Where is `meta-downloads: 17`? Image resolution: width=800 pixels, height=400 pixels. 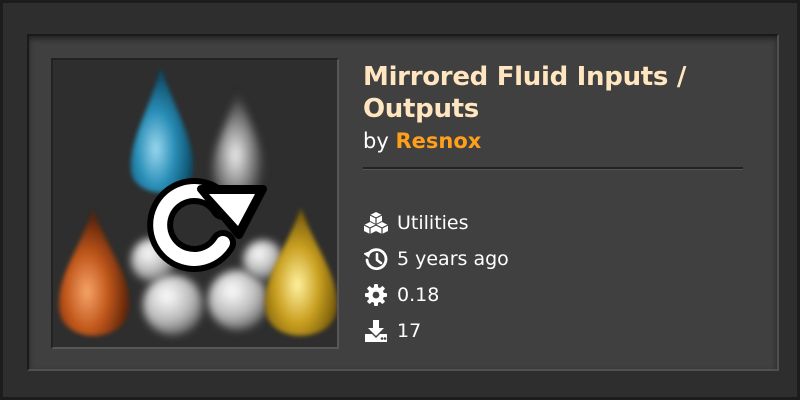
meta-downloads: 17 is located at coordinates (553, 331).